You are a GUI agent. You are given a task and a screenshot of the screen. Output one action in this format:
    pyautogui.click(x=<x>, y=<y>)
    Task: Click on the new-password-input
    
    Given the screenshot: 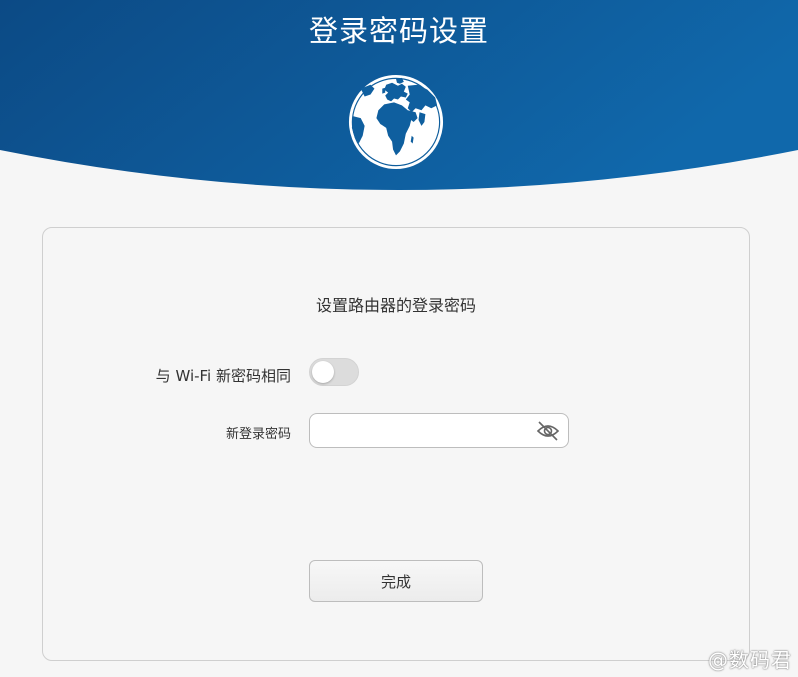 What is the action you would take?
    pyautogui.click(x=423, y=430)
    